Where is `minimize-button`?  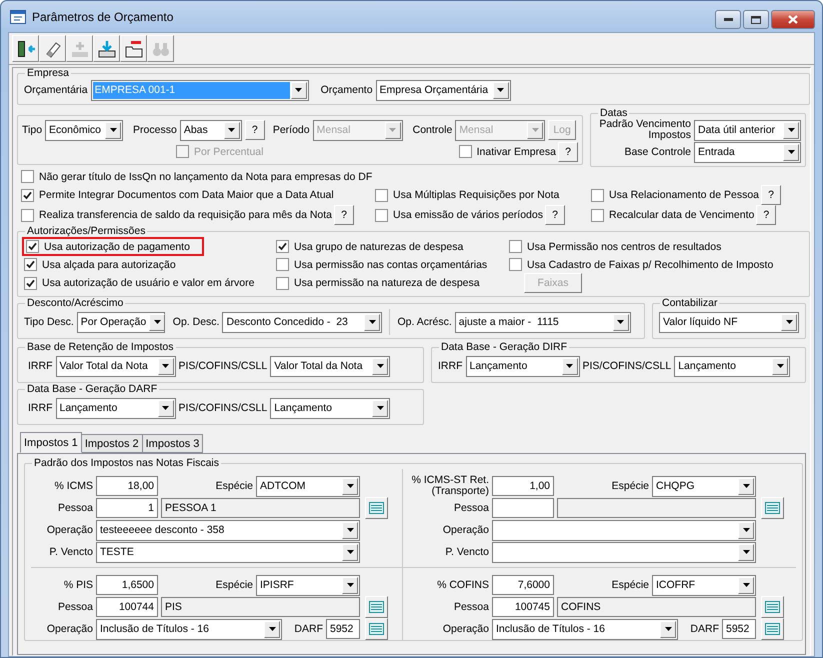
minimize-button is located at coordinates (728, 19).